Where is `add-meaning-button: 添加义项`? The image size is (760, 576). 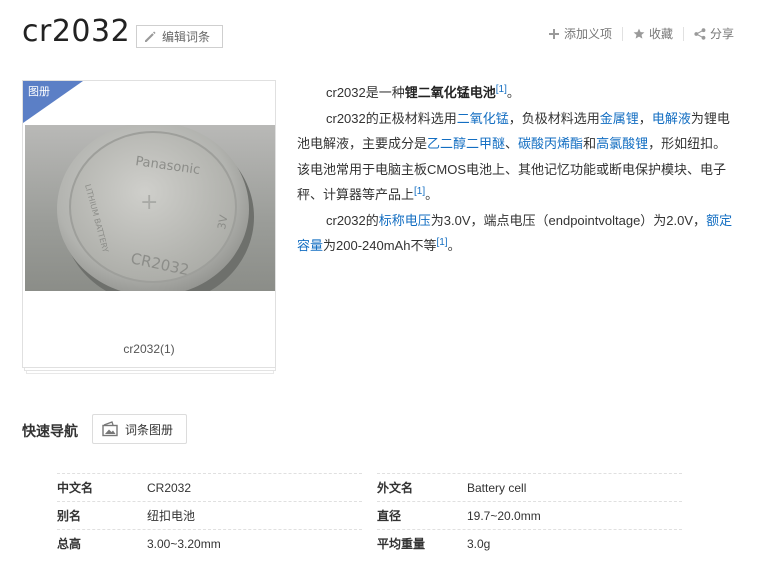
add-meaning-button: 添加义项 is located at coordinates (580, 33).